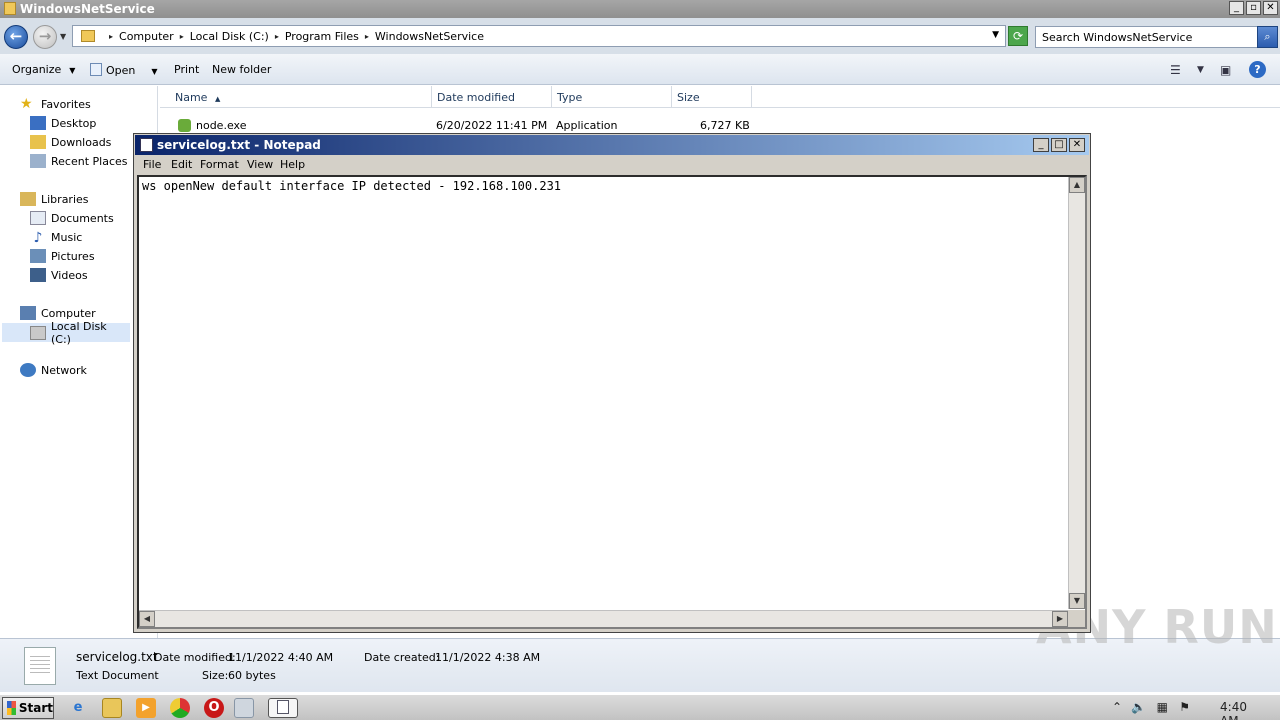 Image resolution: width=1280 pixels, height=720 pixels. I want to click on scroll-up-icon: ▲, so click(1077, 185).